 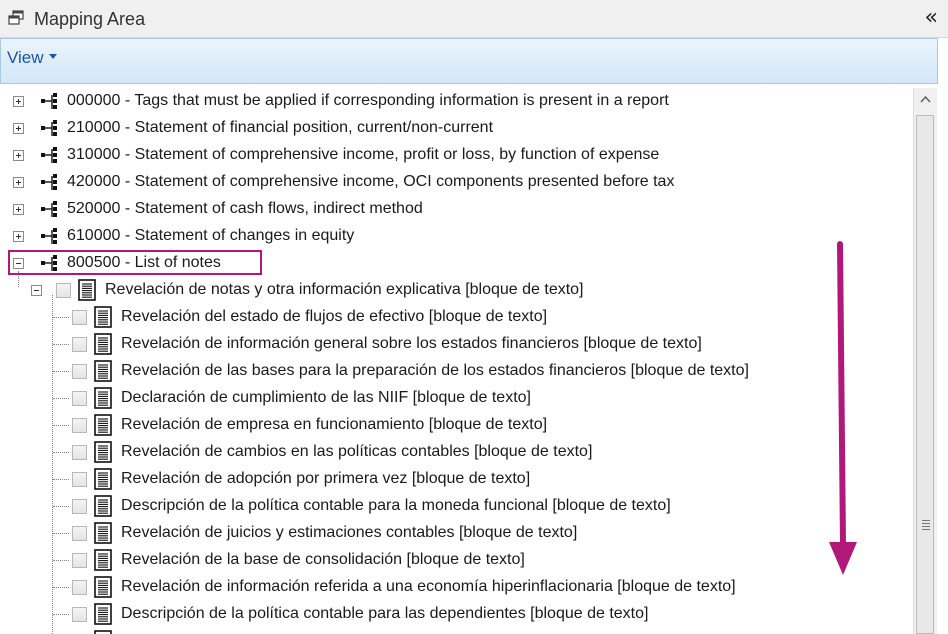 What do you see at coordinates (52, 57) in the screenshot?
I see `dropdown-caret-icon` at bounding box center [52, 57].